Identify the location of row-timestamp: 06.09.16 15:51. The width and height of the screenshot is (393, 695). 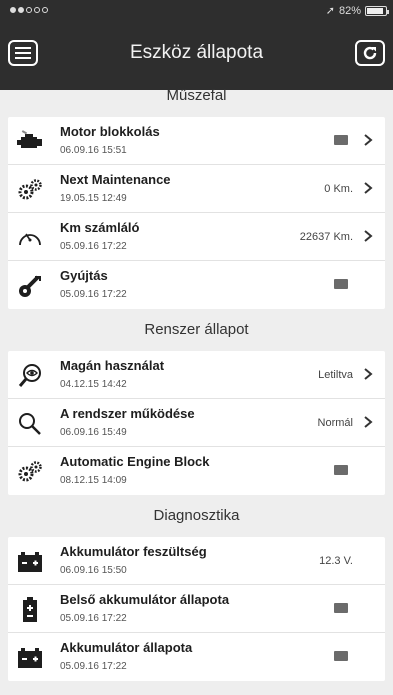
(93, 150).